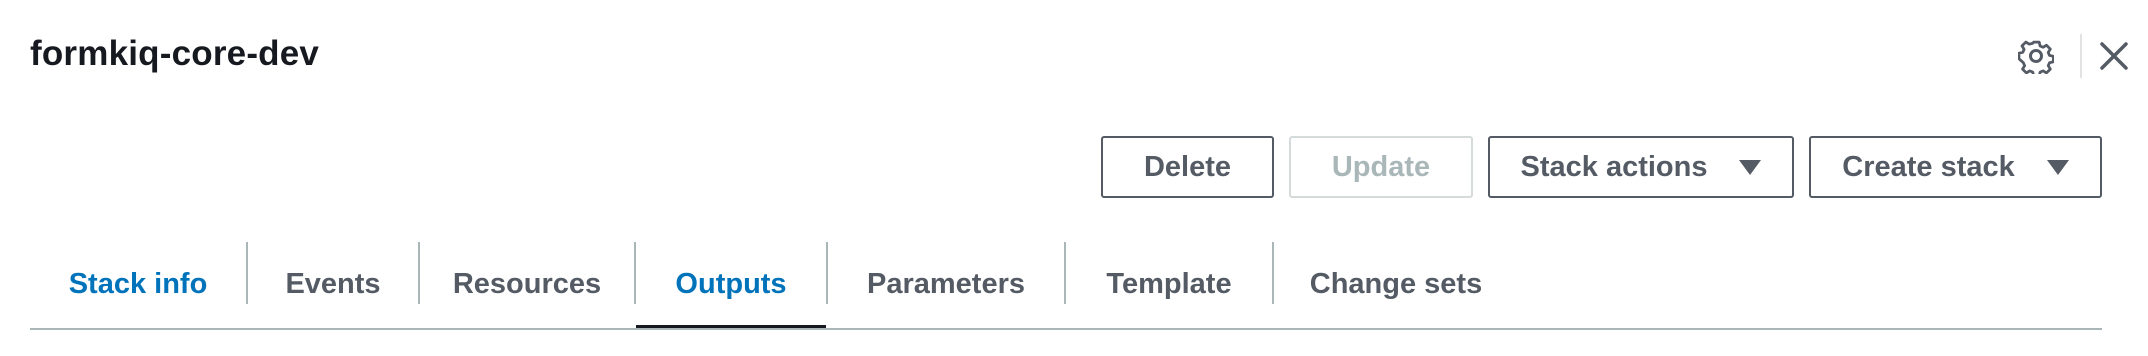 The image size is (2148, 356). I want to click on create-stack-button: Create stack, so click(1955, 167).